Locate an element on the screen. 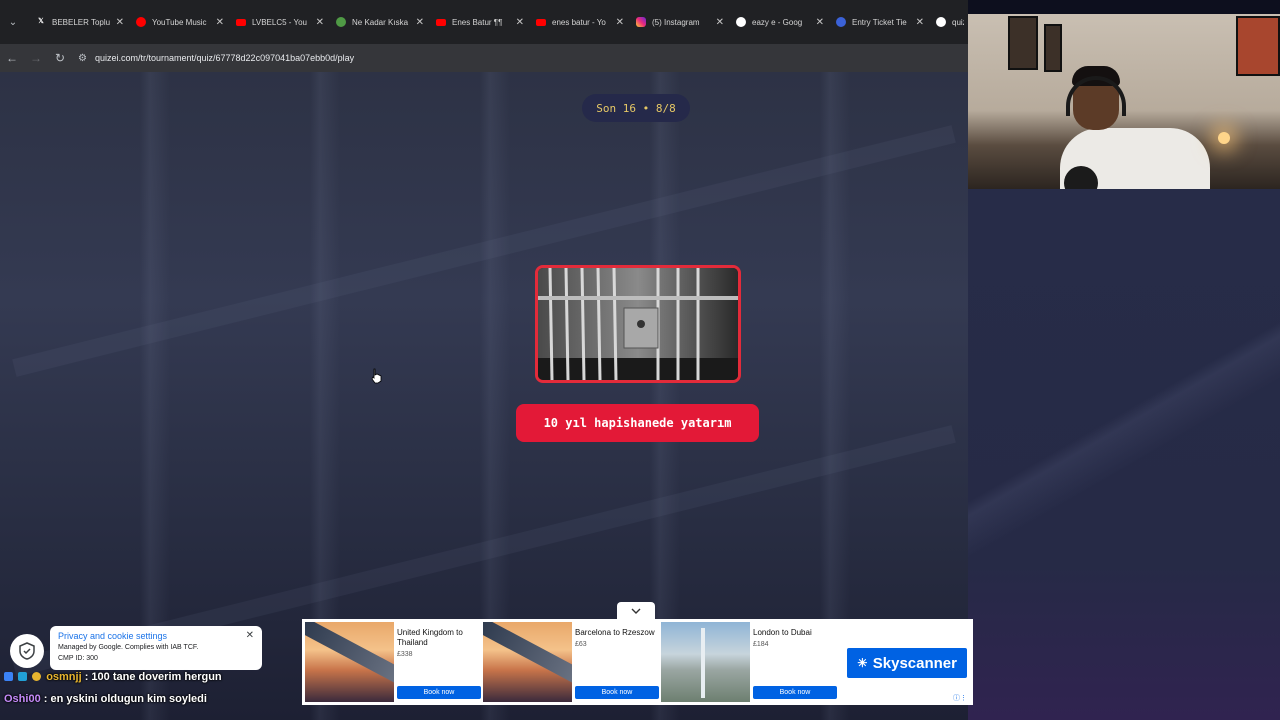 The width and height of the screenshot is (1280, 720). hand-cursor-icon is located at coordinates (376, 376).